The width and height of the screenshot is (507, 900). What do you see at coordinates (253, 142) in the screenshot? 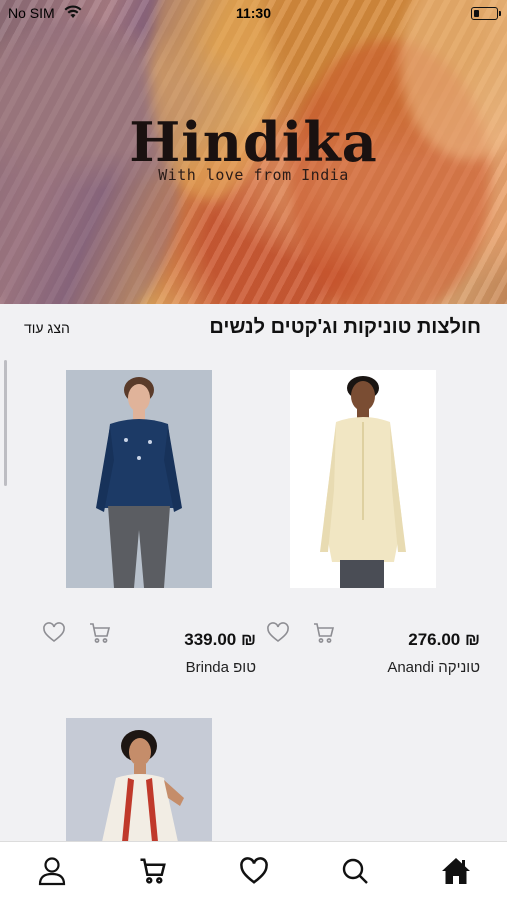
I see `brand-name: Hindika` at bounding box center [253, 142].